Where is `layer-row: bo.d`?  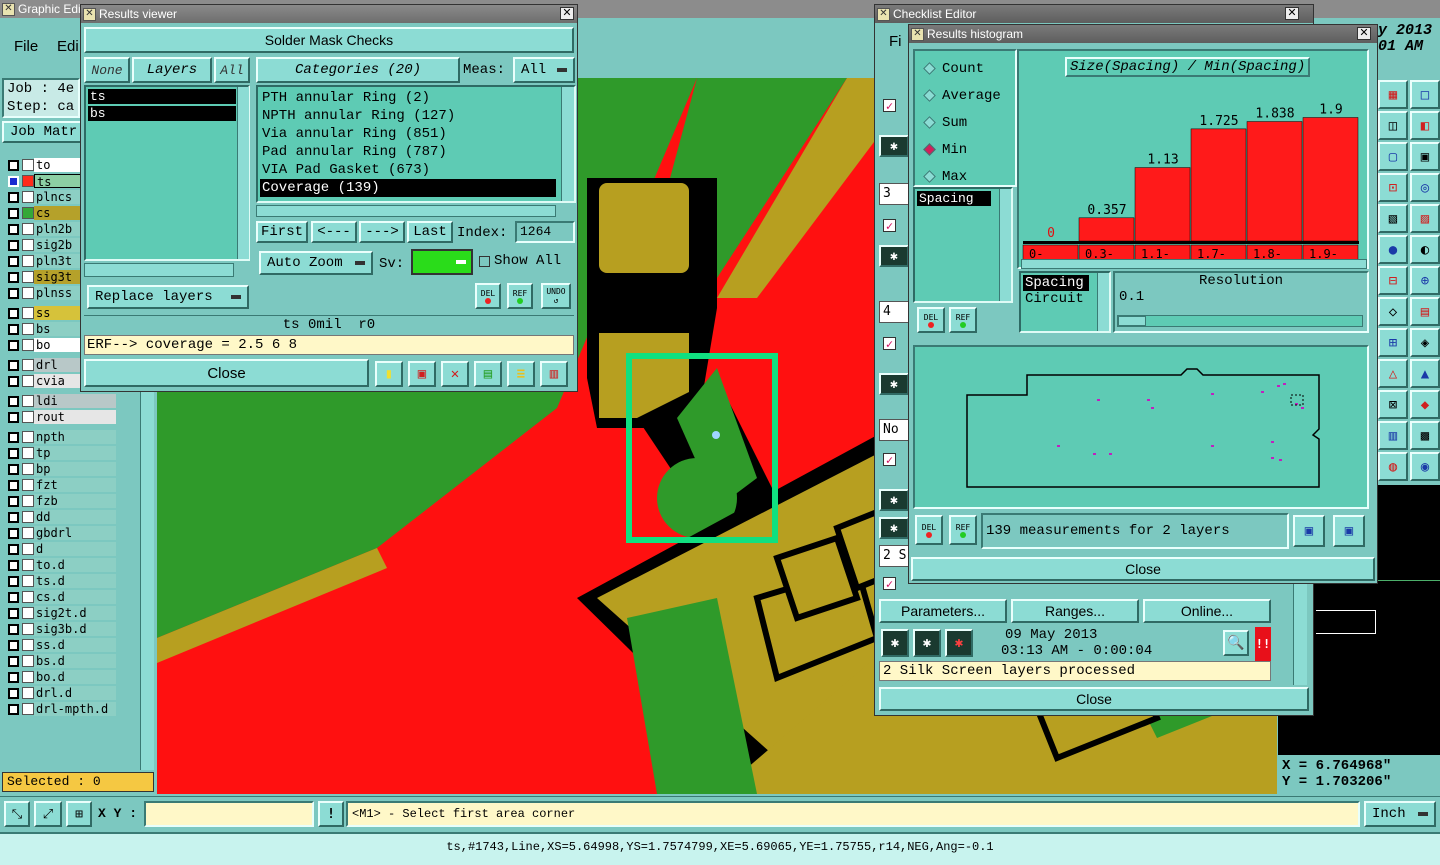
layer-row: bo.d is located at coordinates (67, 677).